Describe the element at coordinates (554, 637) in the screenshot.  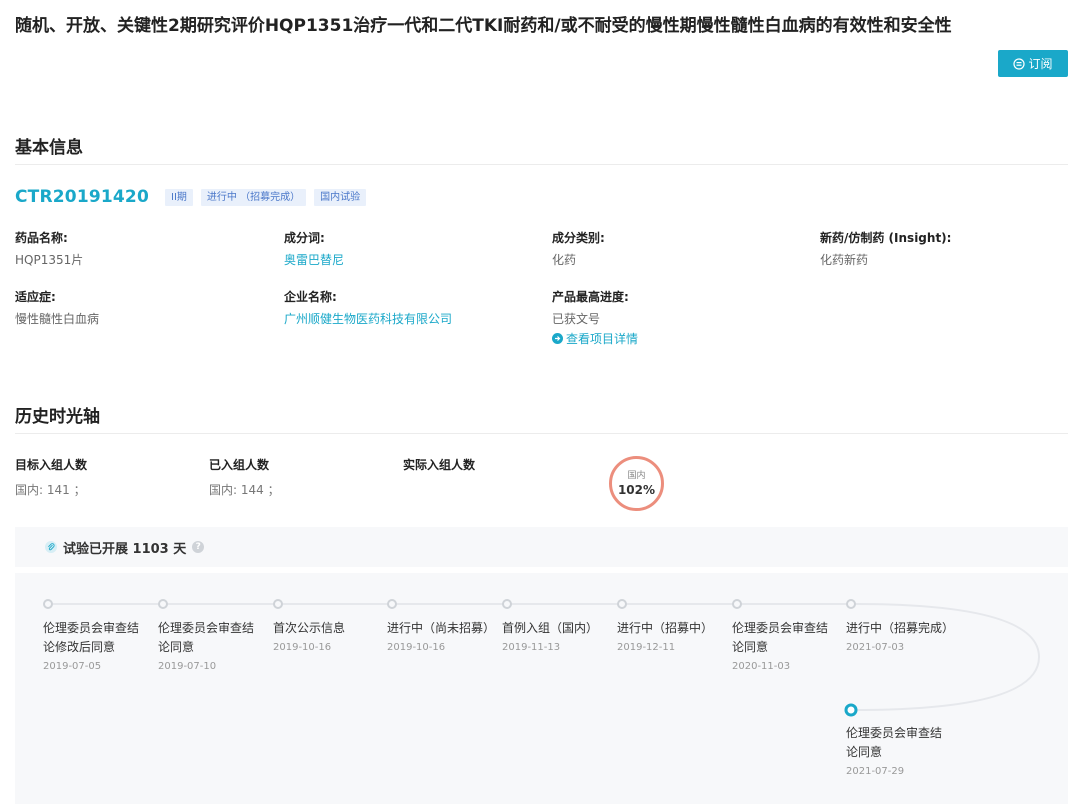
I see `timeline-event: 首例入组（国内） 2019-11-13` at that location.